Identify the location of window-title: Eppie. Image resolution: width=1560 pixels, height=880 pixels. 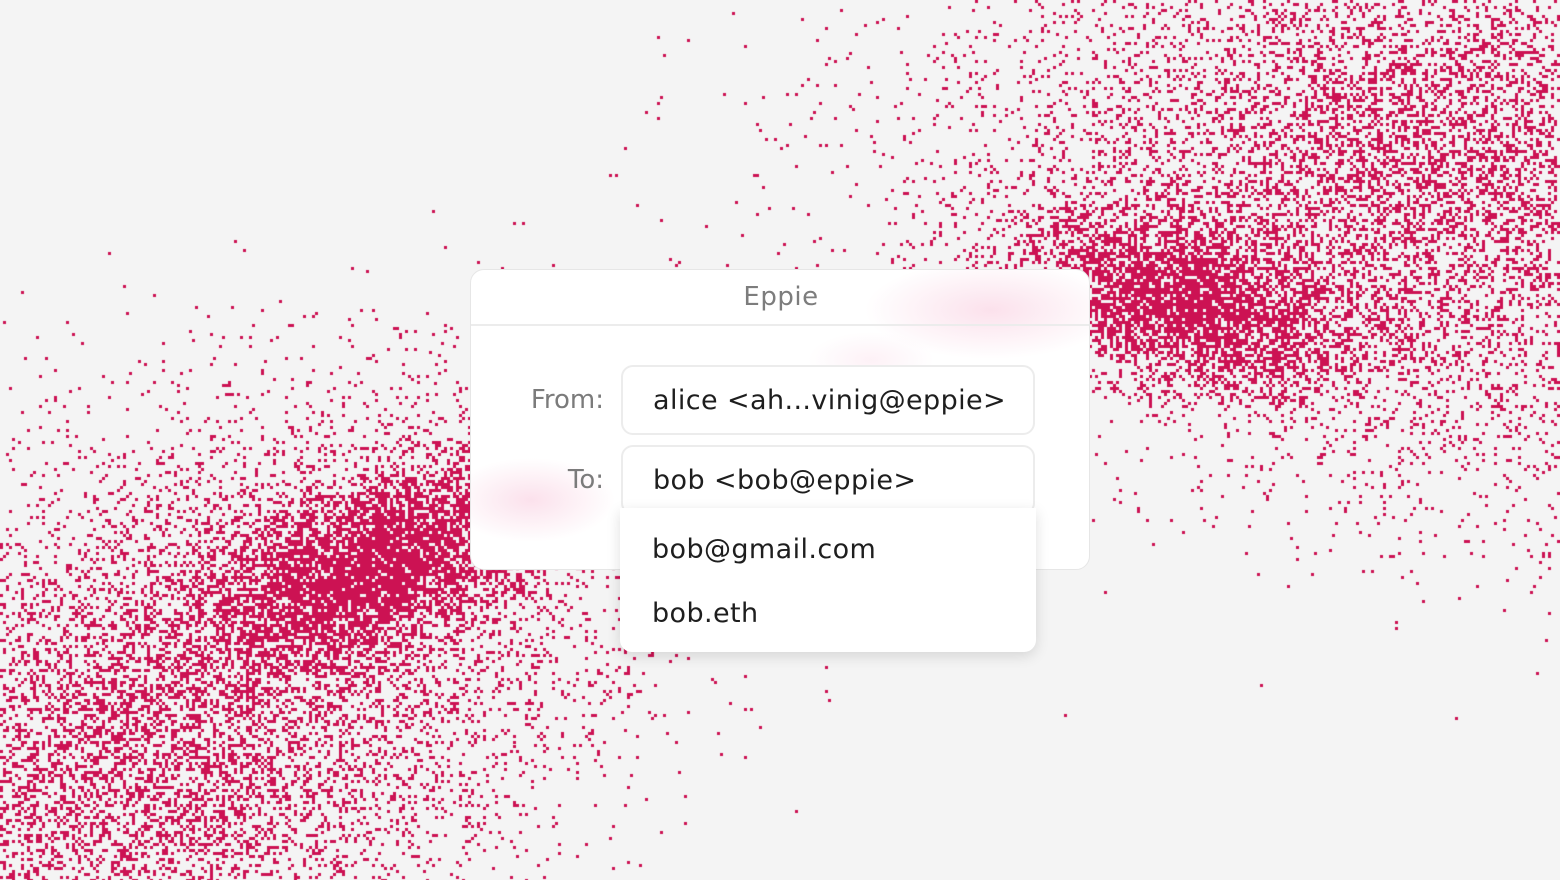
(780, 298).